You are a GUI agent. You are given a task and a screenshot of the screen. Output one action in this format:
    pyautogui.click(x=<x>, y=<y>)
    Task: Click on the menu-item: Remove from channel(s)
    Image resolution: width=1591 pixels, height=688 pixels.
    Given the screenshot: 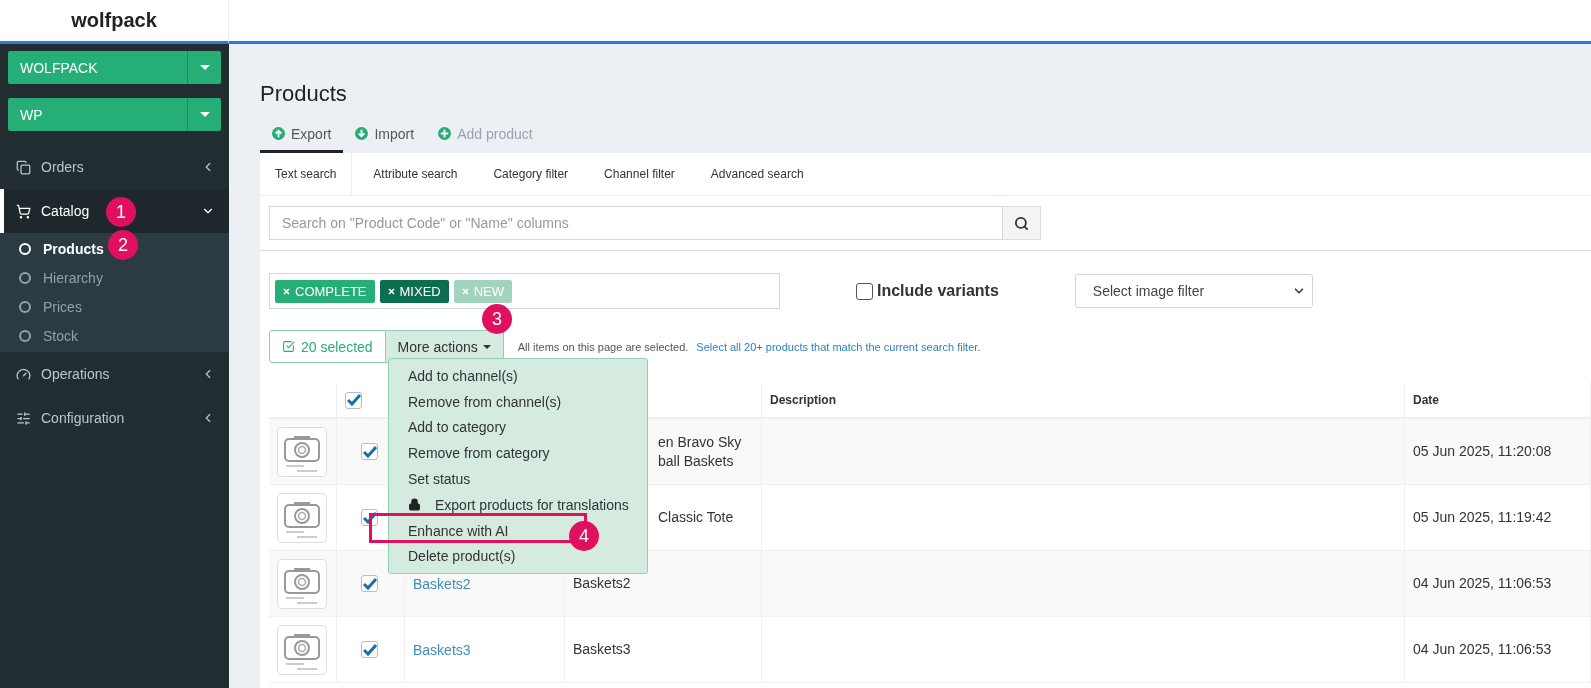 What is the action you would take?
    pyautogui.click(x=475, y=401)
    